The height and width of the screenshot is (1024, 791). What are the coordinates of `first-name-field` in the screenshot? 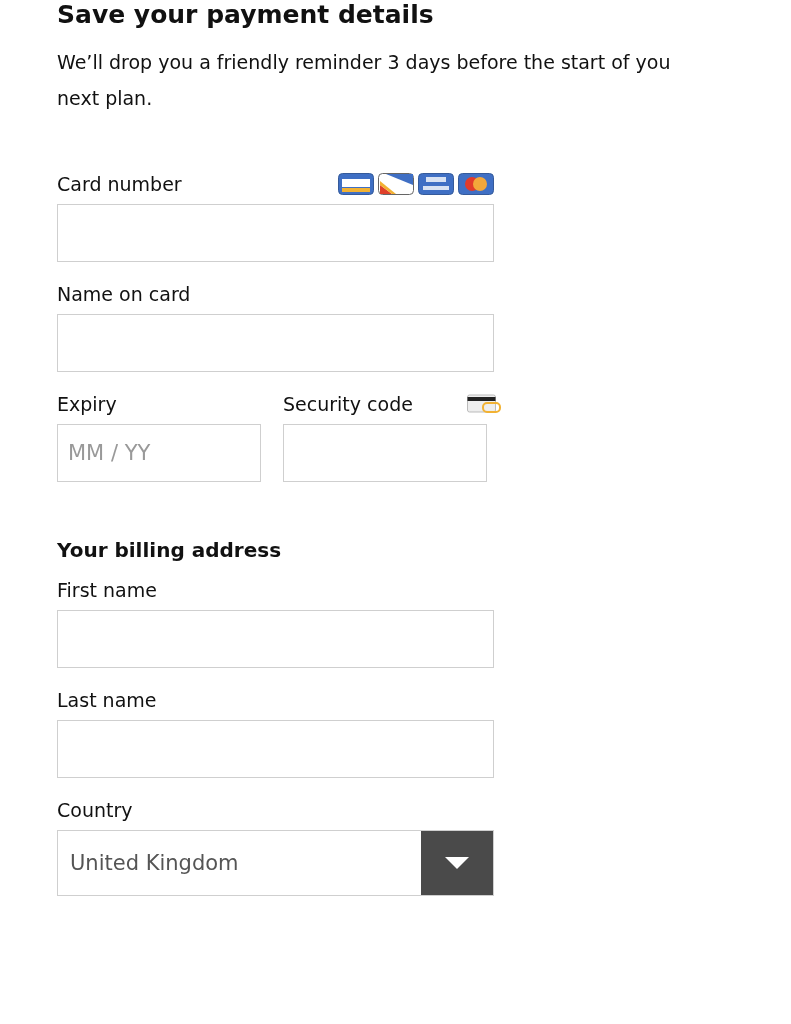 It's located at (275, 639).